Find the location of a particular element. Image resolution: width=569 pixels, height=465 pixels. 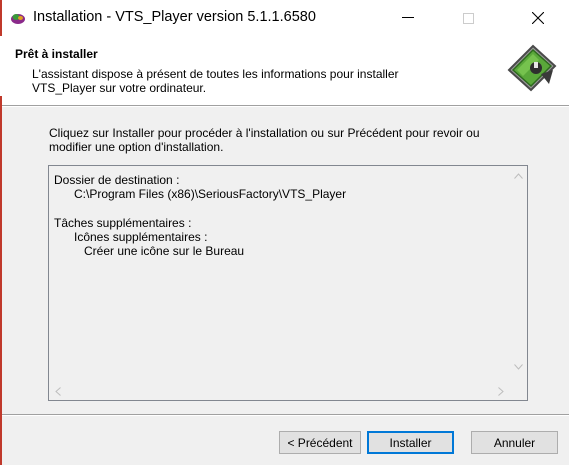

close-icon is located at coordinates (538, 18).